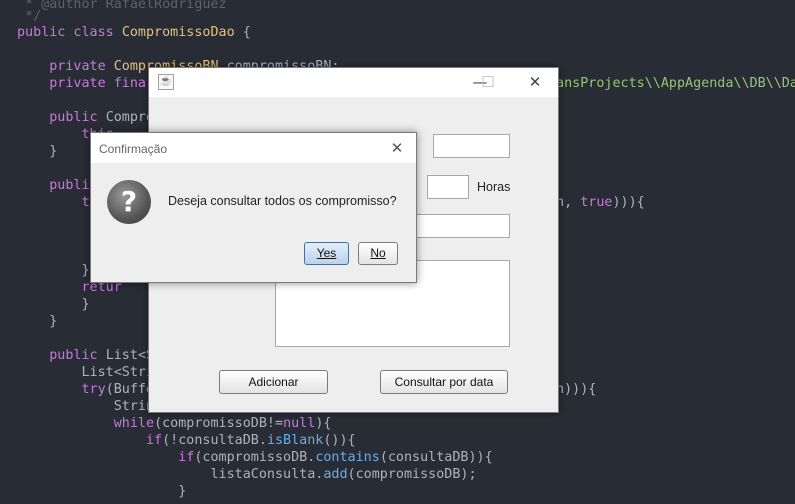 The width and height of the screenshot is (795, 504). Describe the element at coordinates (86, 406) in the screenshot. I see `code-line: Strin` at that location.